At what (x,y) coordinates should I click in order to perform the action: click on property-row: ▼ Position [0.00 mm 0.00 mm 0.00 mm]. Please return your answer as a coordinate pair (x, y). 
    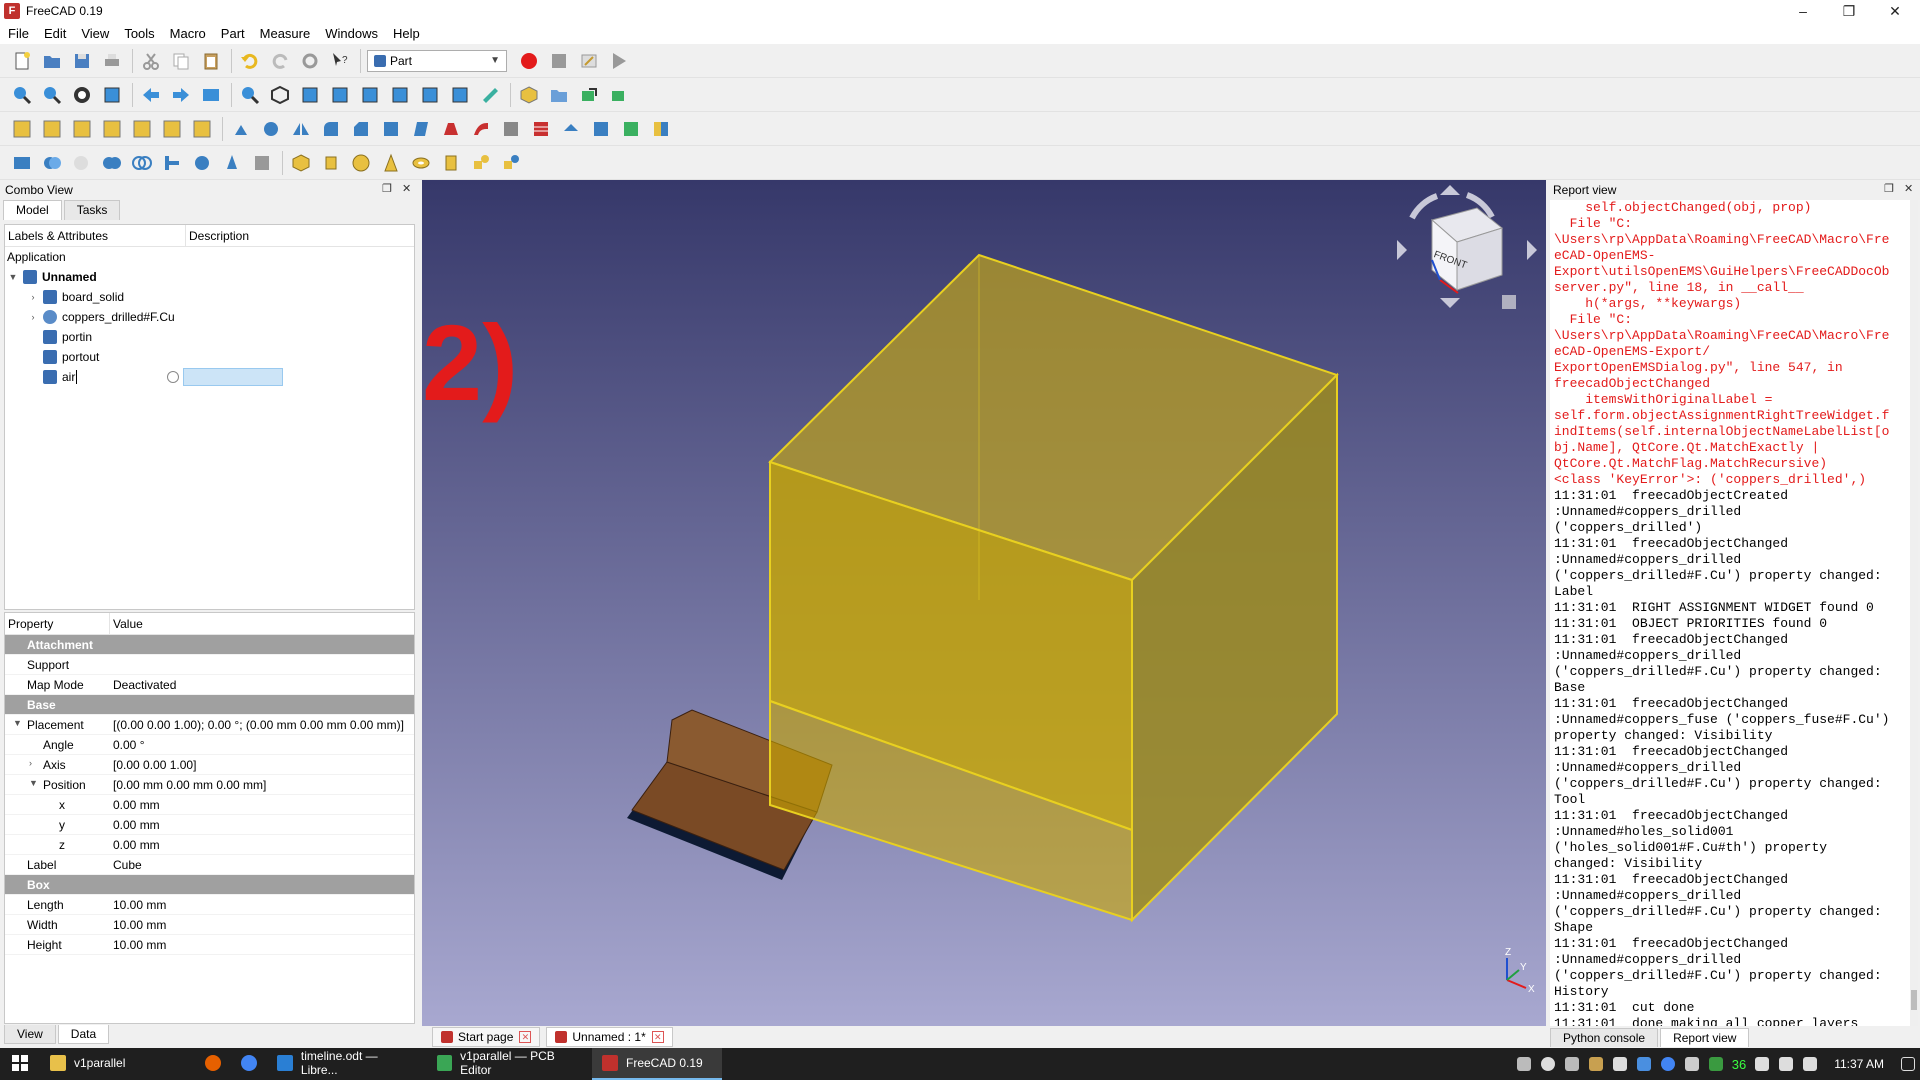
    Looking at the image, I should click on (209, 785).